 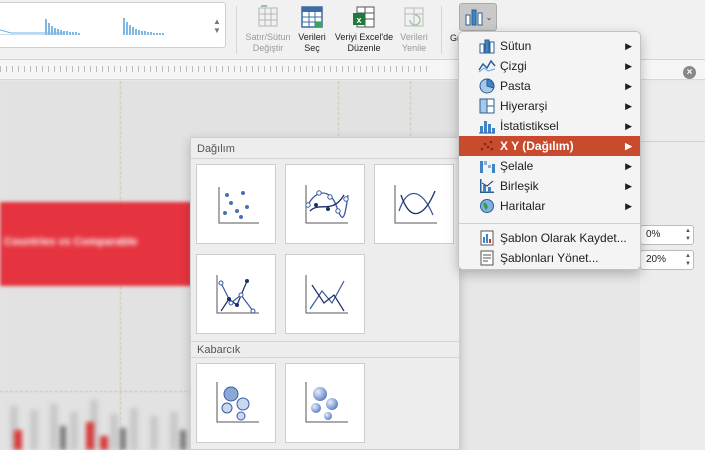 What do you see at coordinates (487, 167) in the screenshot?
I see `waterfall-chart-icon` at bounding box center [487, 167].